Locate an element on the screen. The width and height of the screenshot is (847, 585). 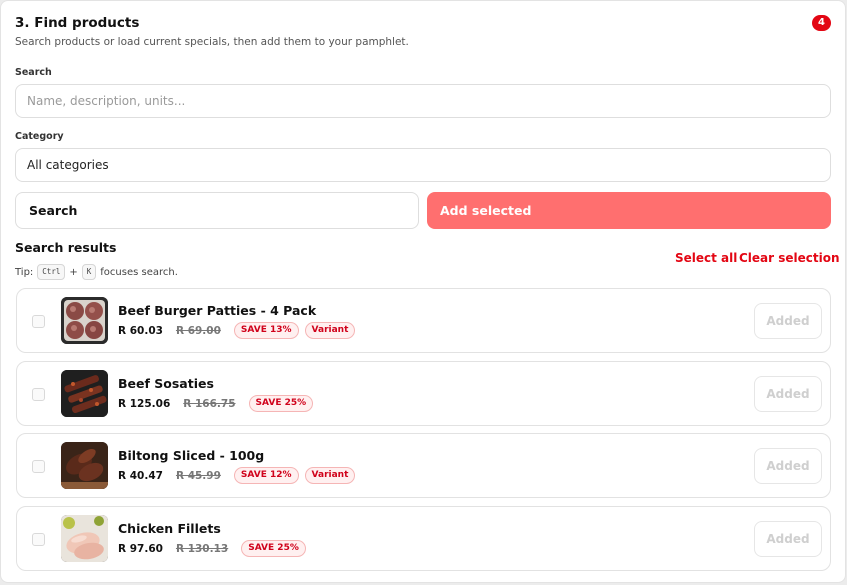
product-name: Beef Burger Patties - 4 Pack is located at coordinates (217, 310).